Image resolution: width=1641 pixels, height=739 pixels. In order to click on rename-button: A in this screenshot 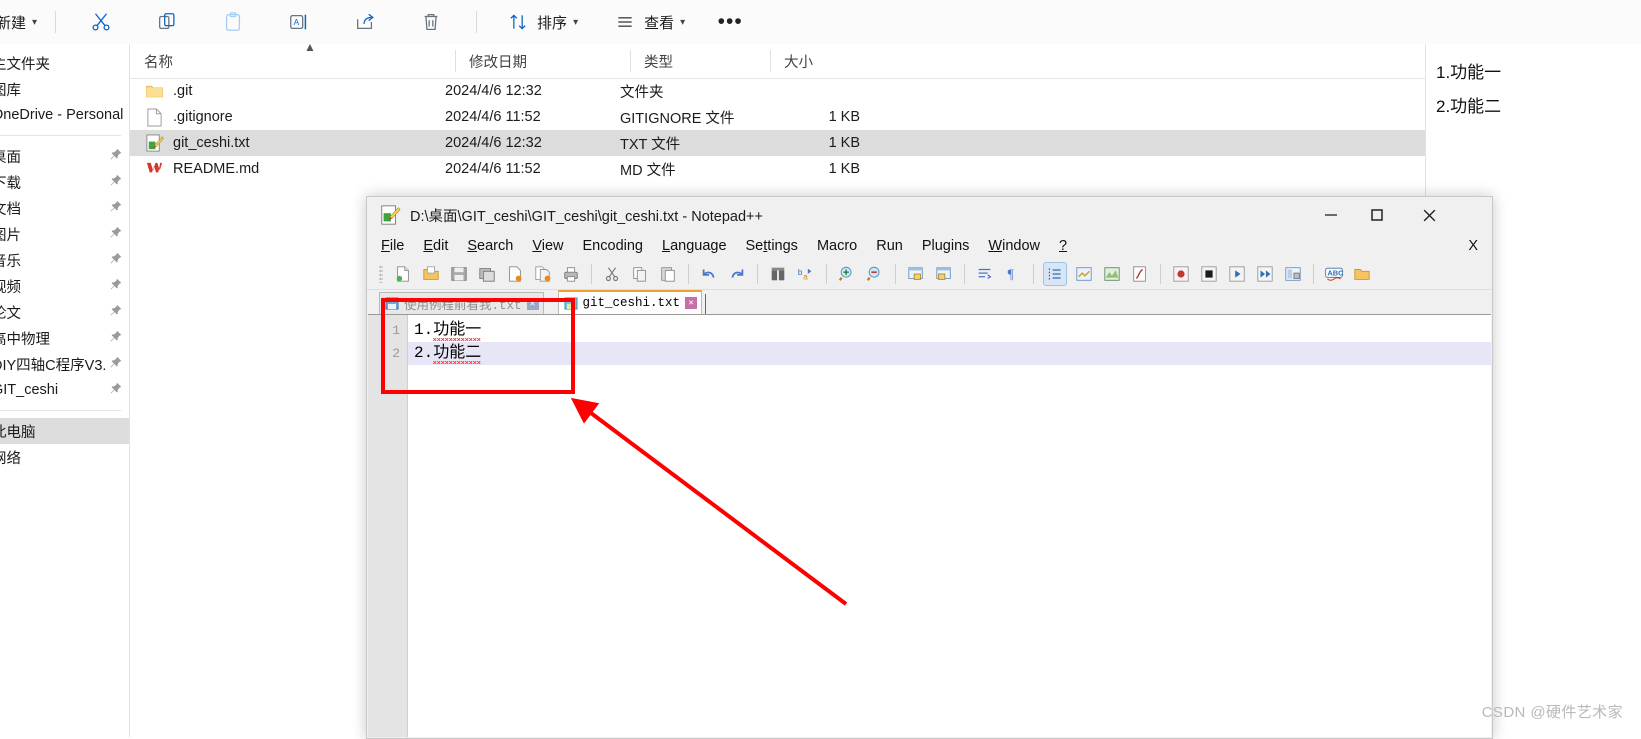, I will do `click(299, 22)`.